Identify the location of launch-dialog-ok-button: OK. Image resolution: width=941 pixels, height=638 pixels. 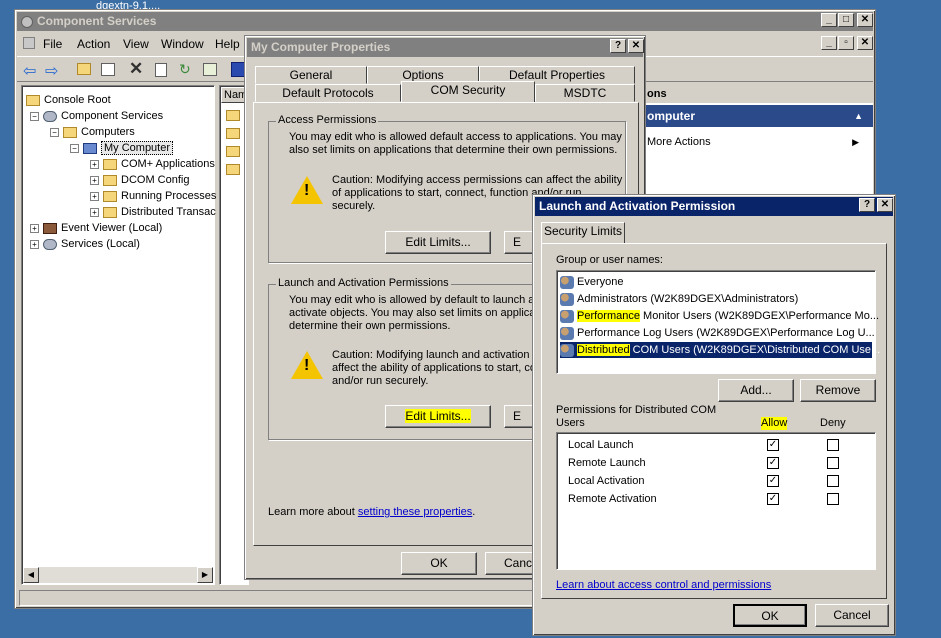
(770, 615).